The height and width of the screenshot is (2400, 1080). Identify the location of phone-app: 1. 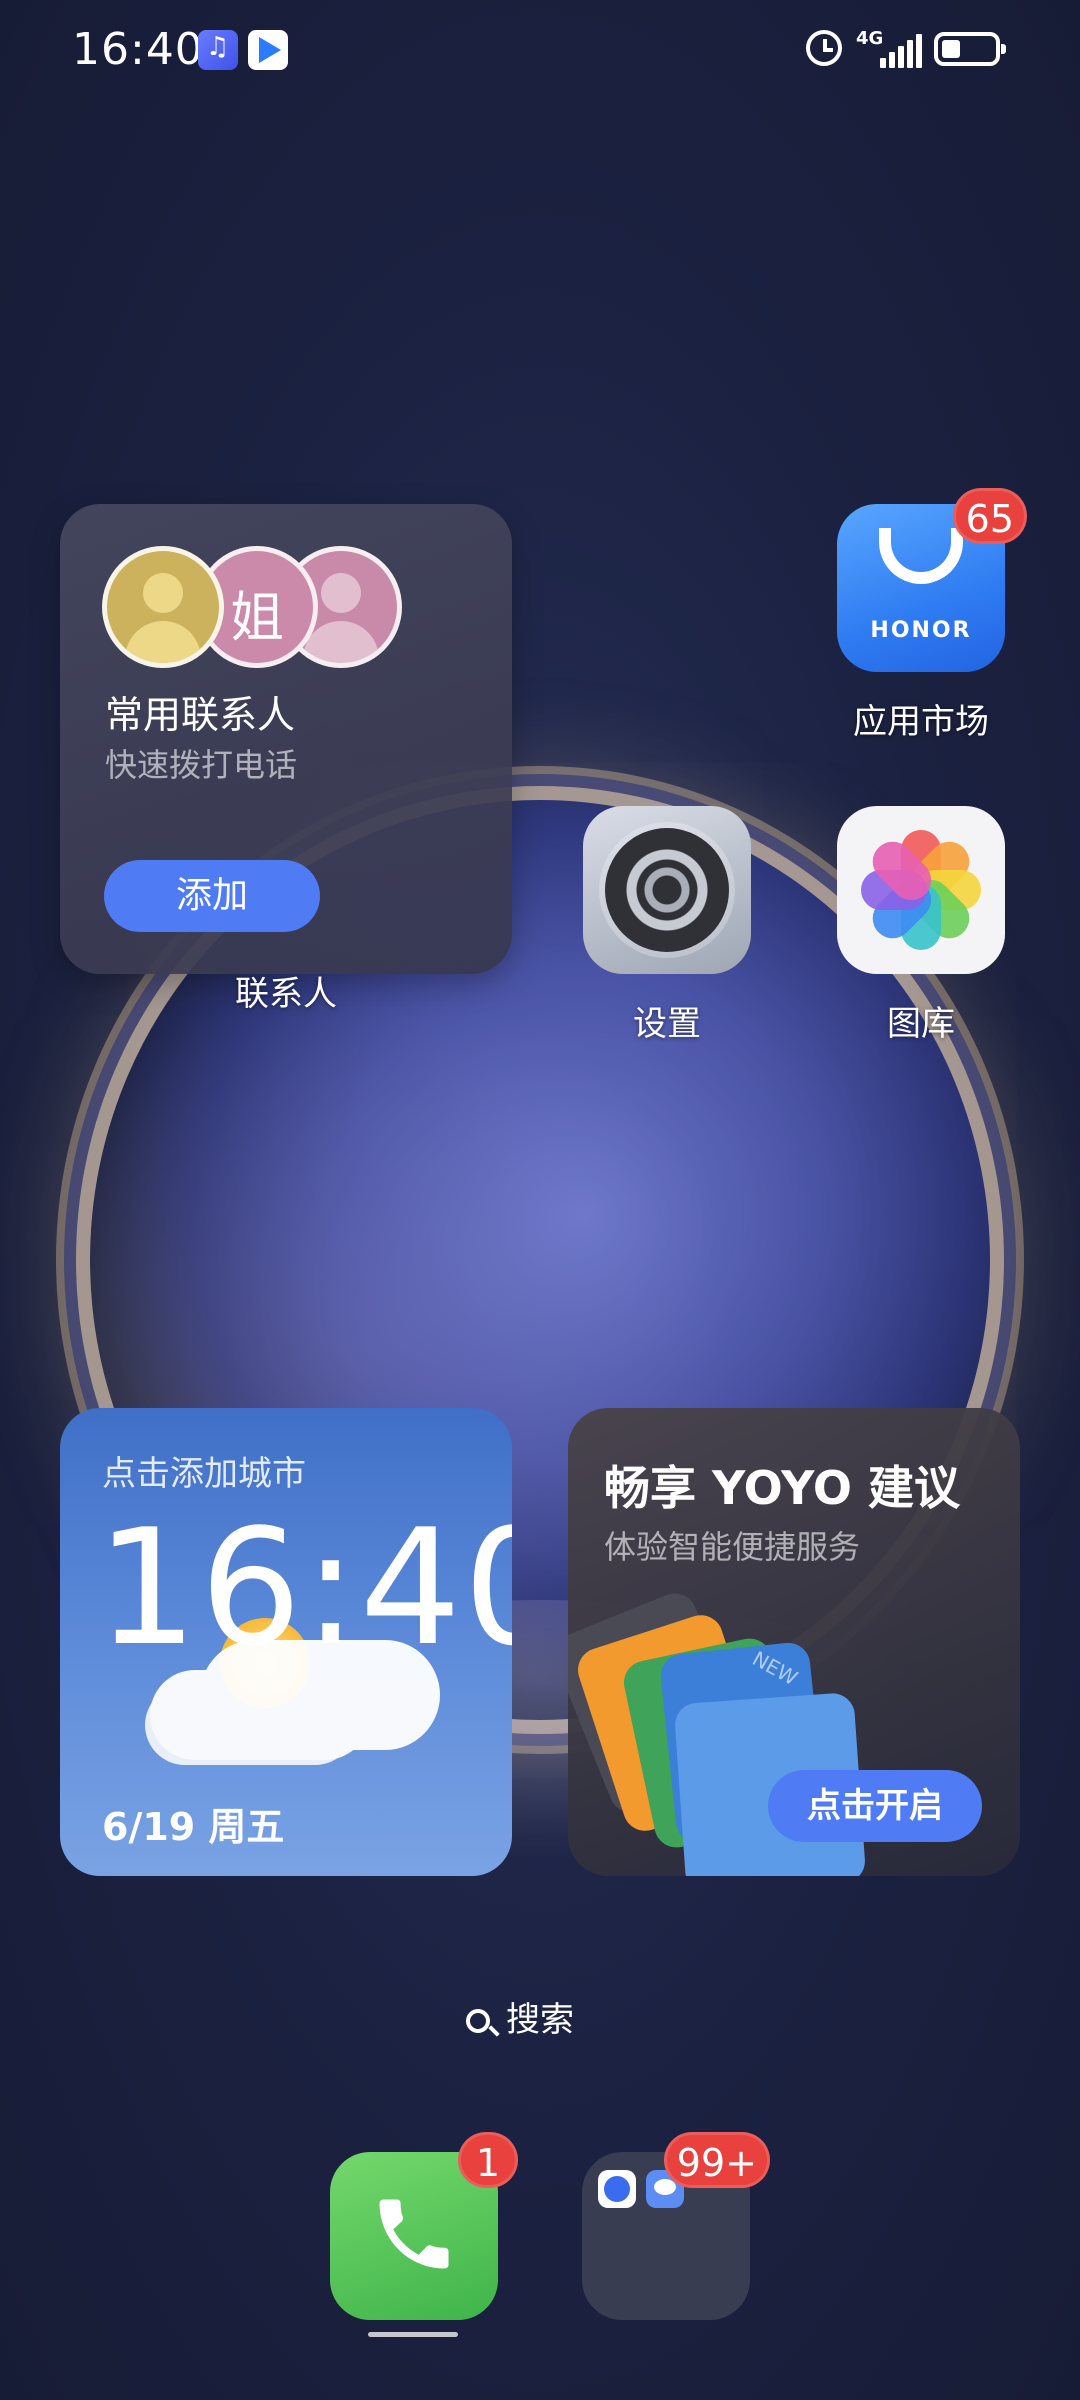
(424, 2226).